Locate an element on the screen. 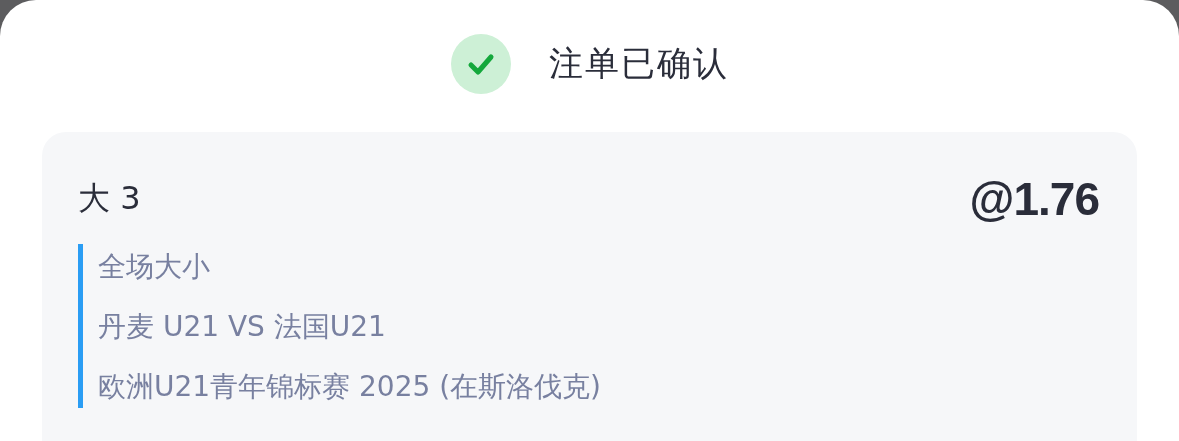 The width and height of the screenshot is (1179, 441). sheet-title: 注单已确认 is located at coordinates (638, 63).